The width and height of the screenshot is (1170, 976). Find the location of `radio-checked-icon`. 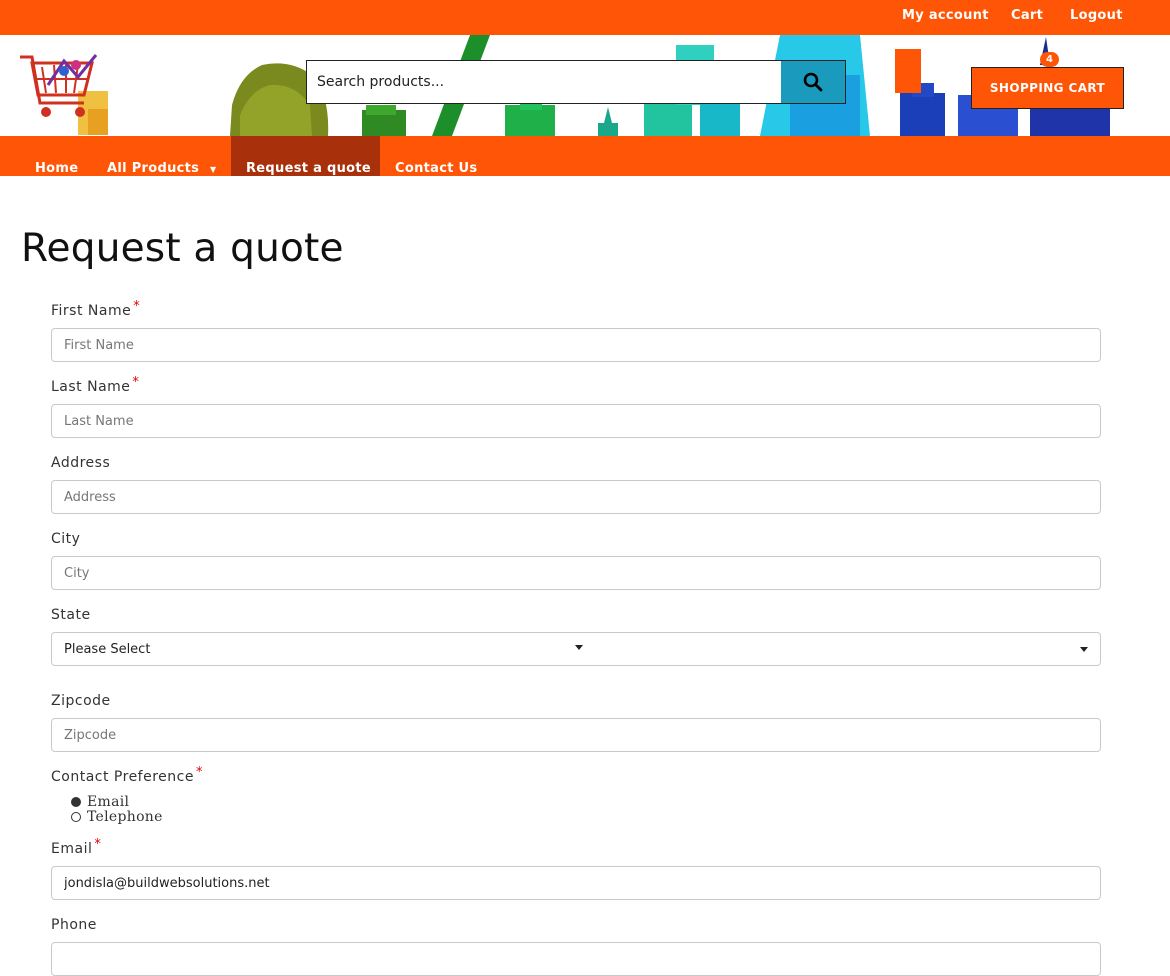

radio-checked-icon is located at coordinates (76, 802).